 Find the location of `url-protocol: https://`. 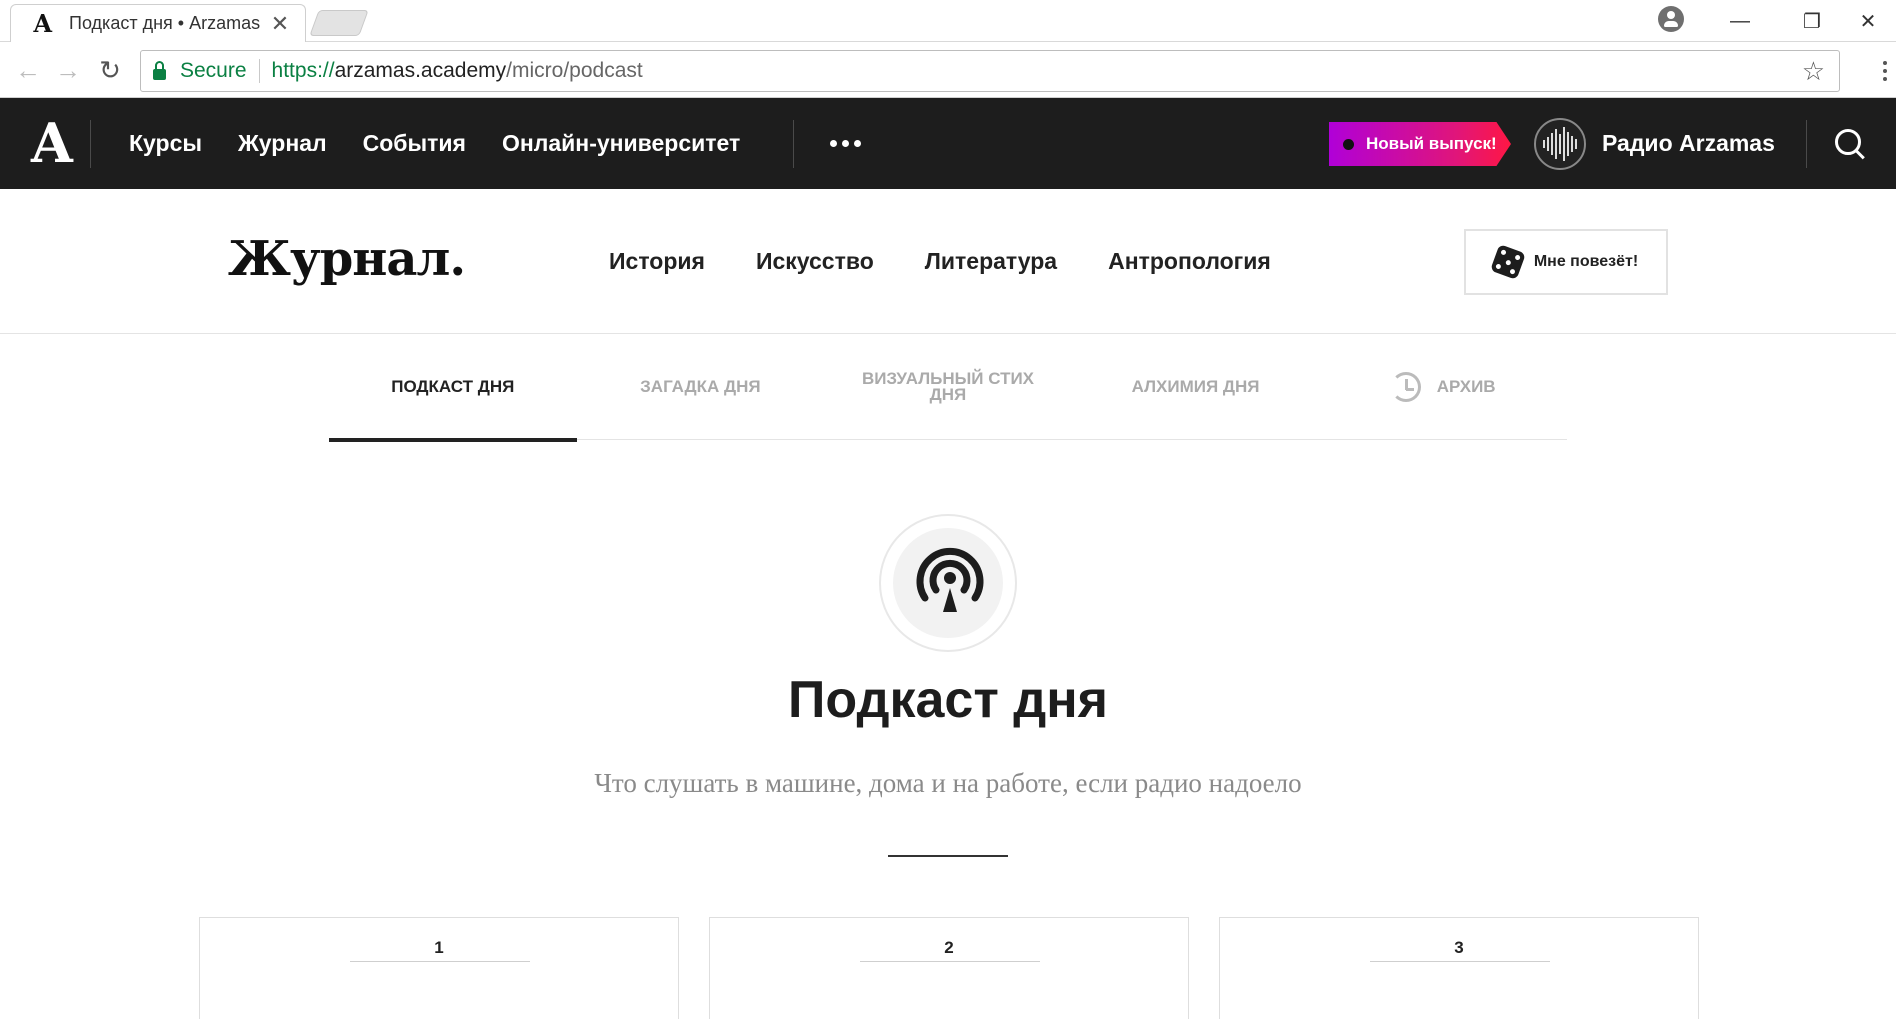

url-protocol: https:// is located at coordinates (303, 70).